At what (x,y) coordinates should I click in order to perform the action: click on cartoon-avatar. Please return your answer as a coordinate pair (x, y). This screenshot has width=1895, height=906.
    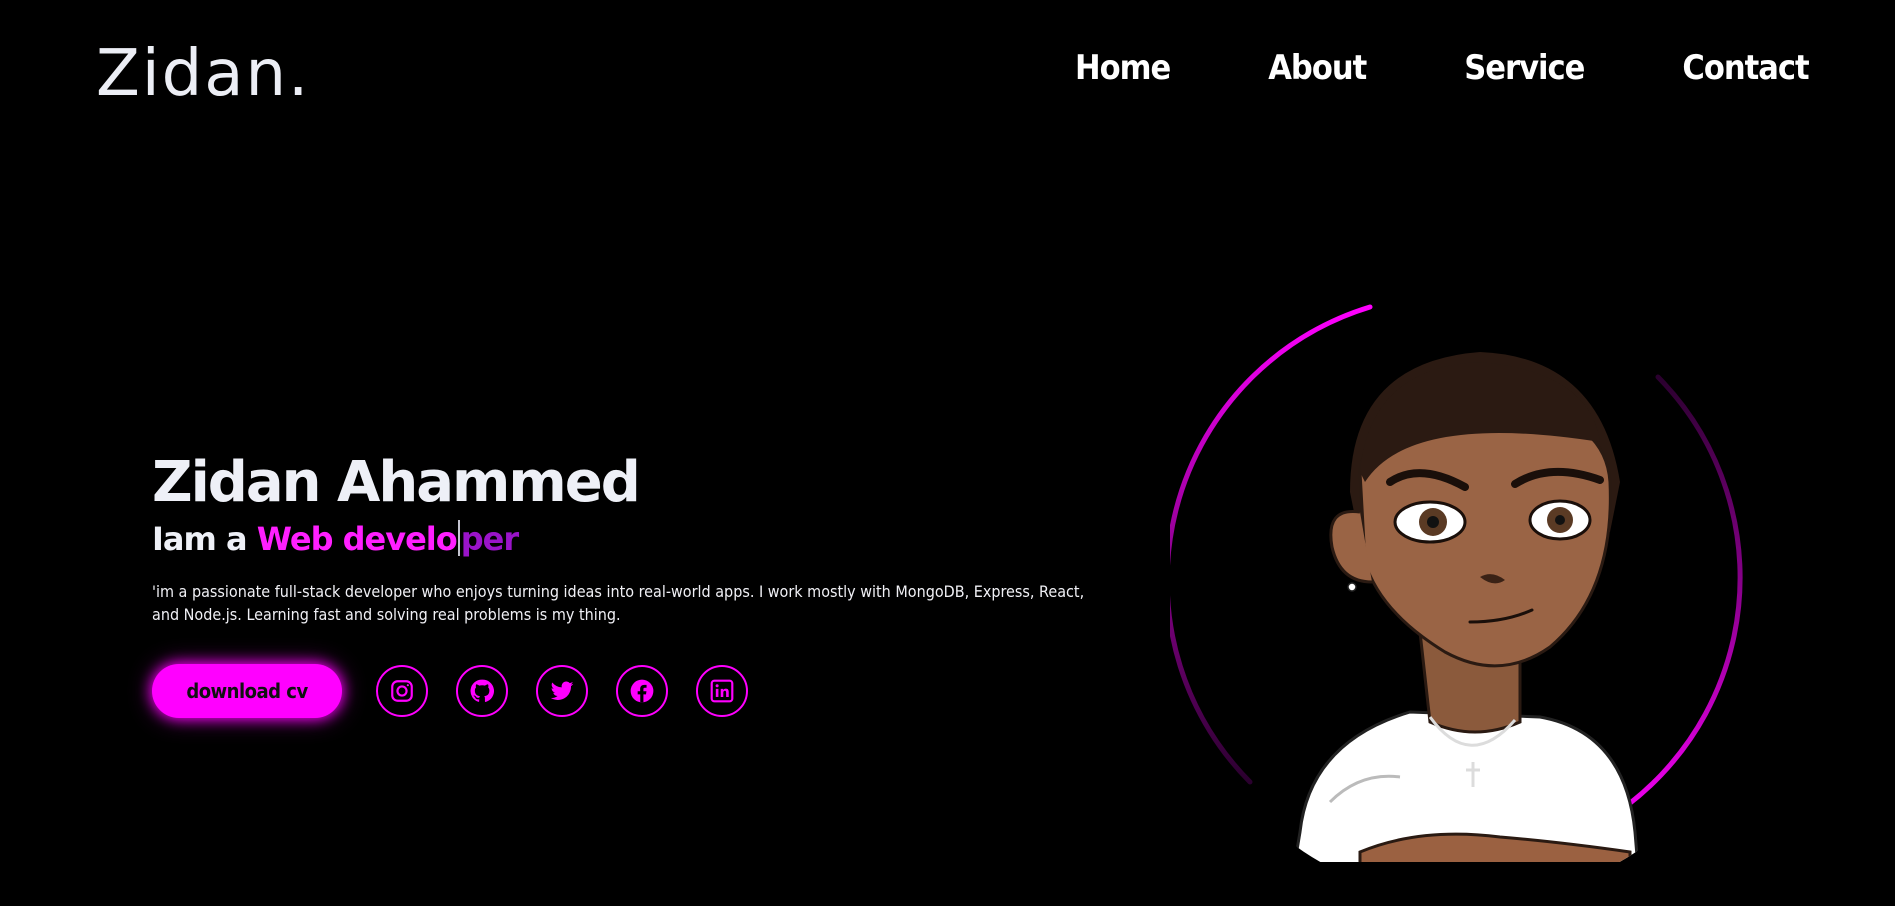
    Looking at the image, I should click on (1465, 607).